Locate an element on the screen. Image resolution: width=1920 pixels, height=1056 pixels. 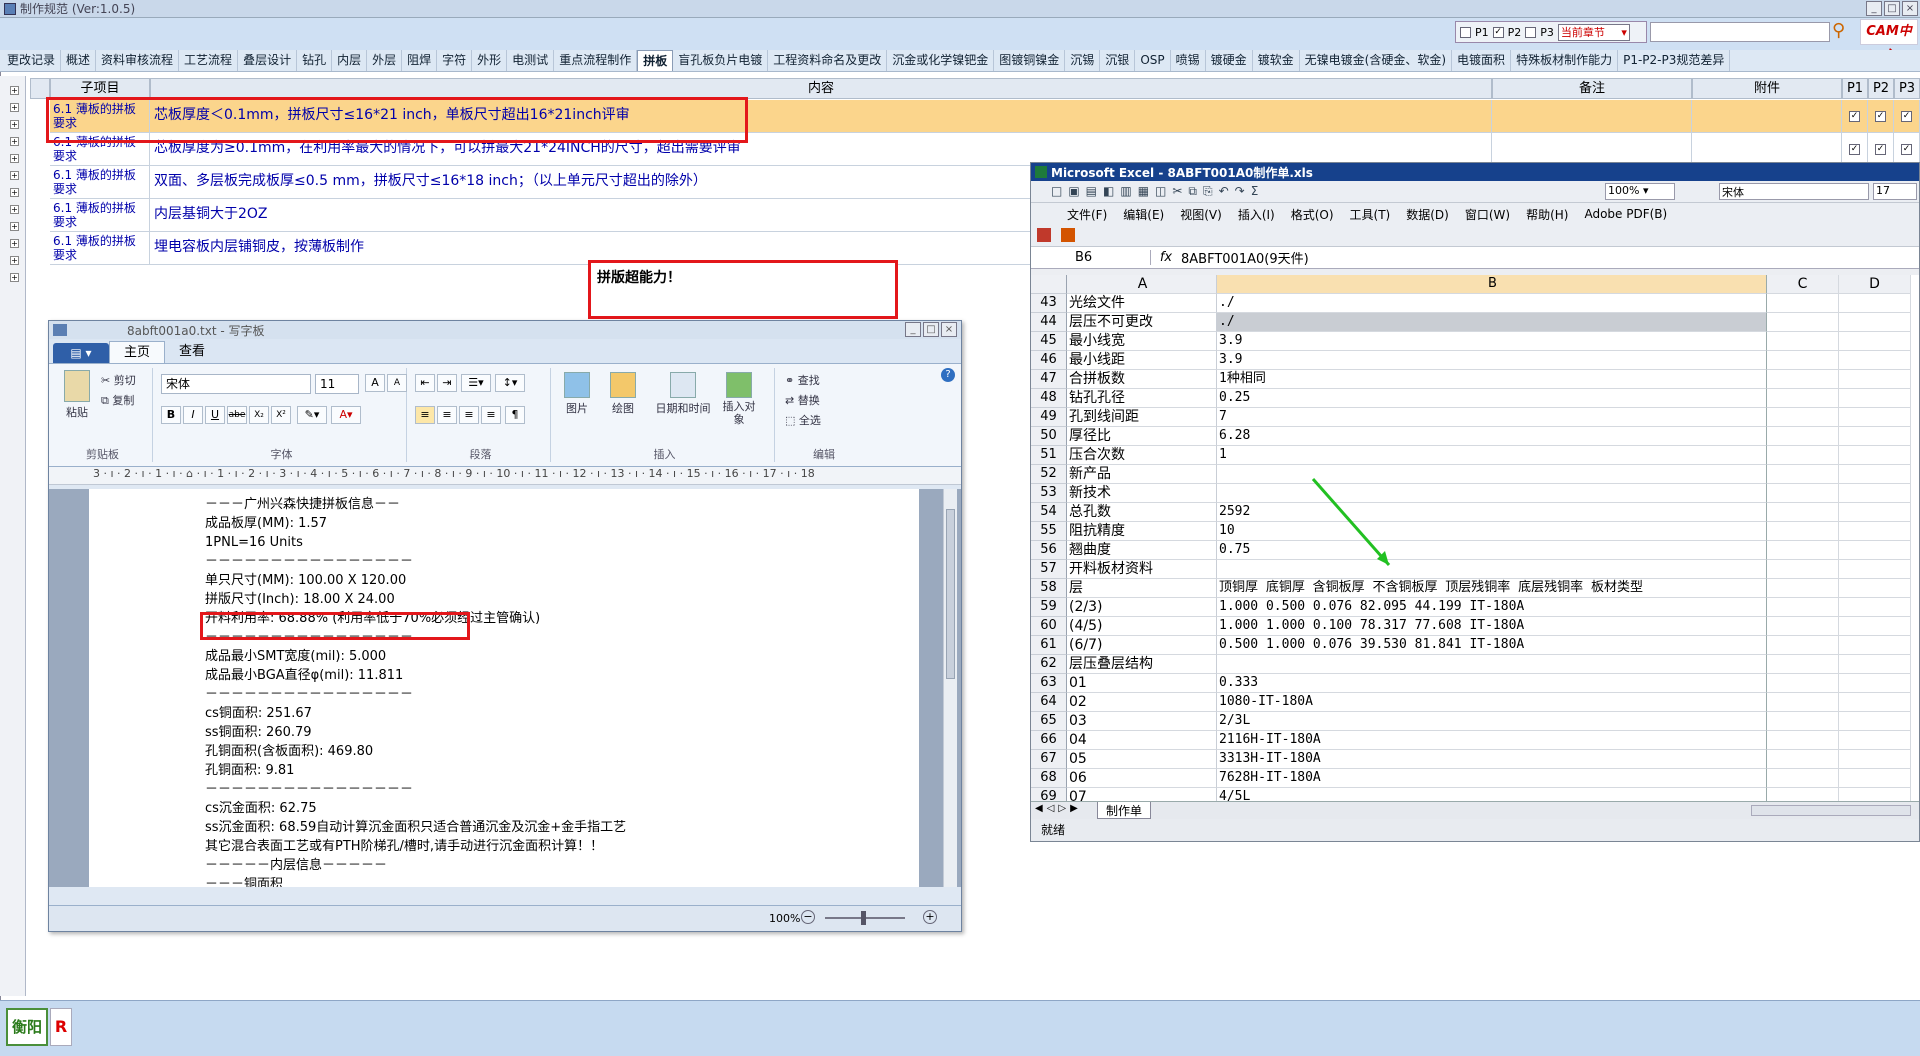
tab-item: 沉金或化学镍钯金 is located at coordinates (941, 60).